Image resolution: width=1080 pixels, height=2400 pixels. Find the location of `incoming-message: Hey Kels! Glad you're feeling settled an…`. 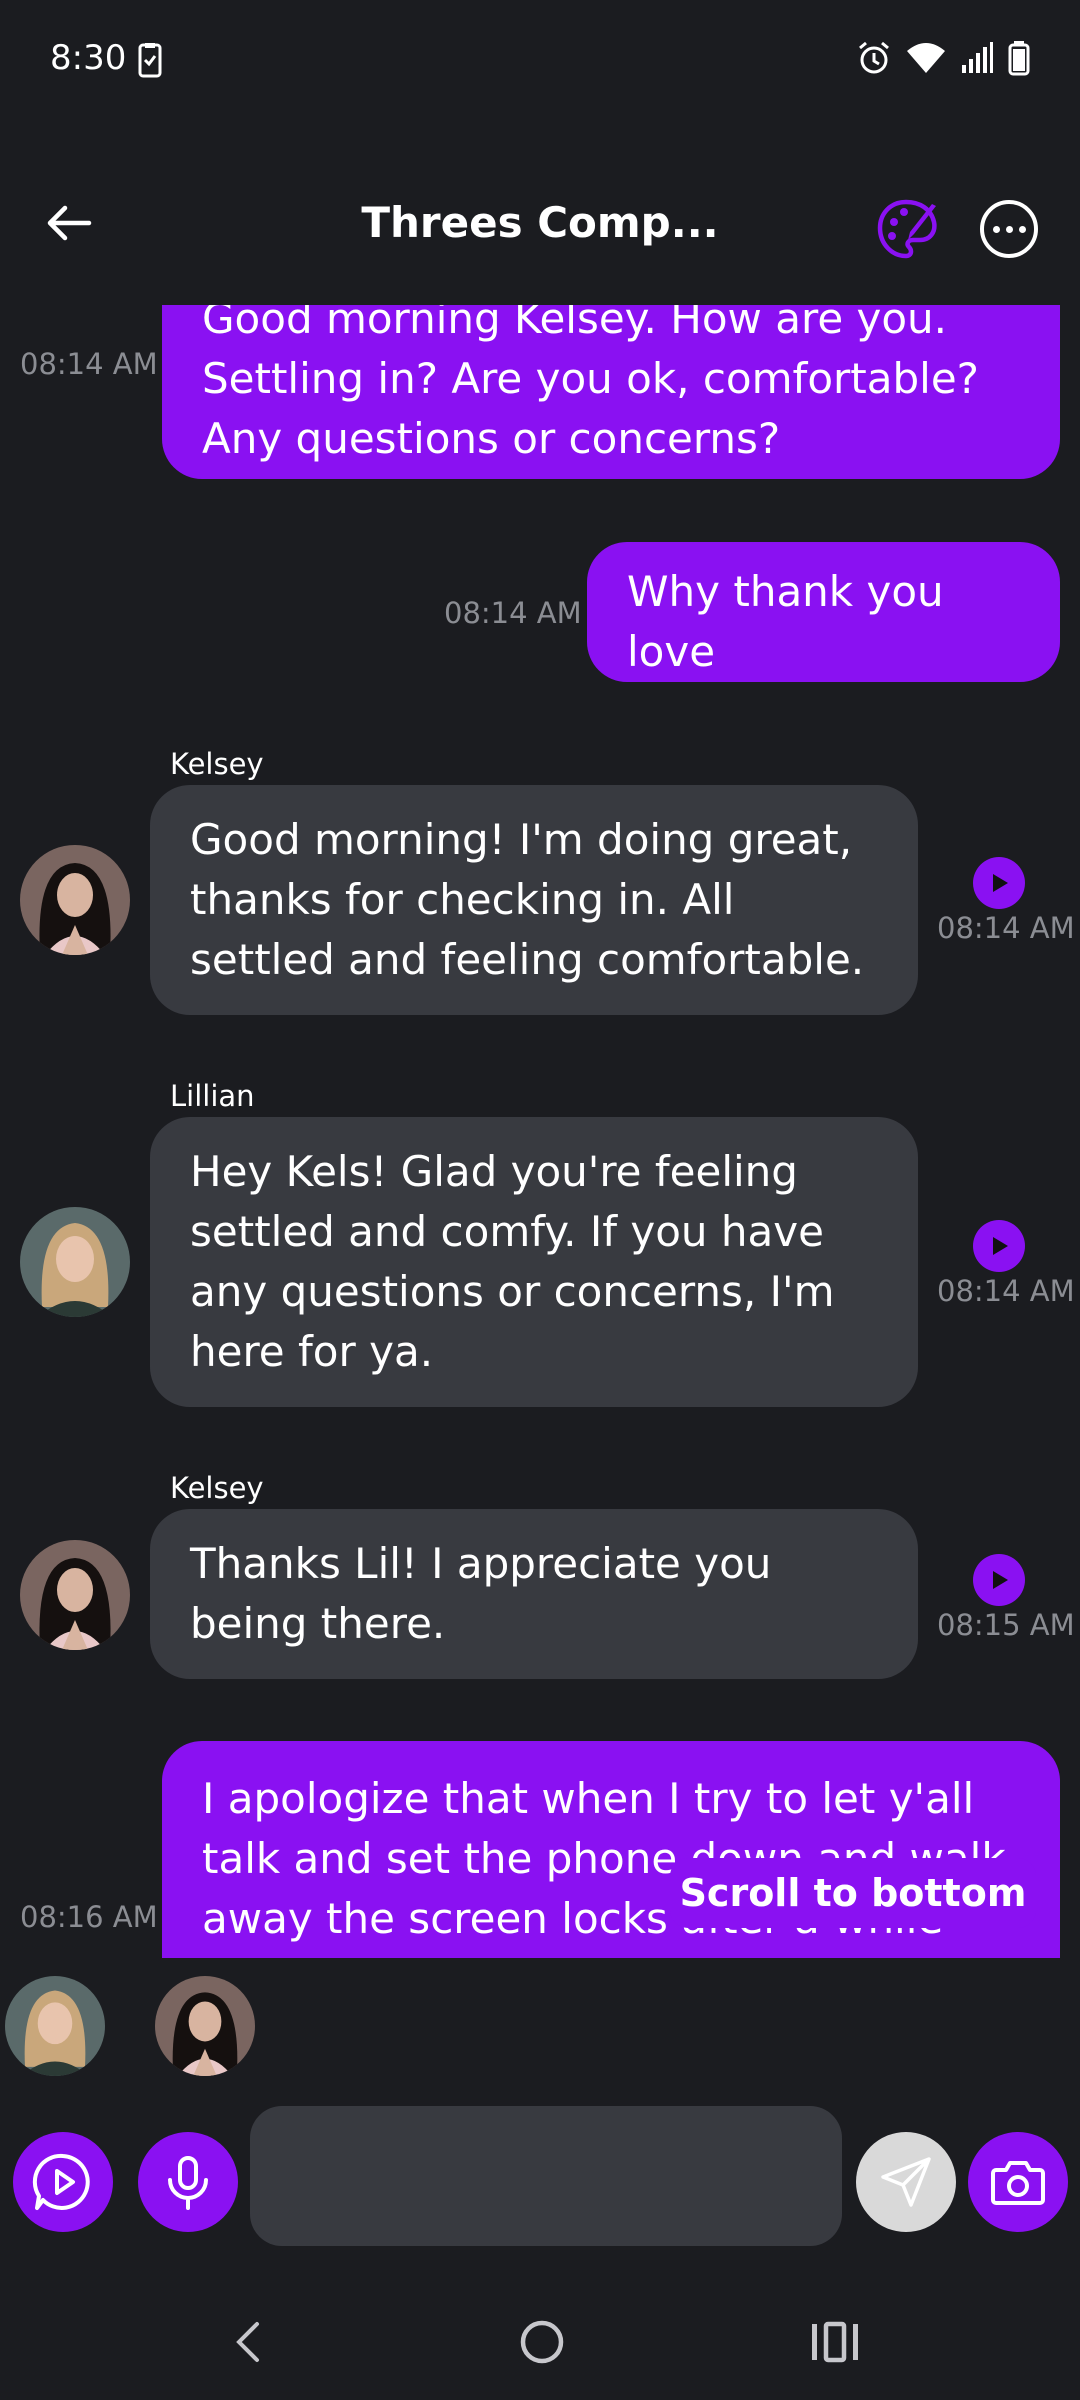

incoming-message: Hey Kels! Glad you're feeling settled an… is located at coordinates (534, 1262).